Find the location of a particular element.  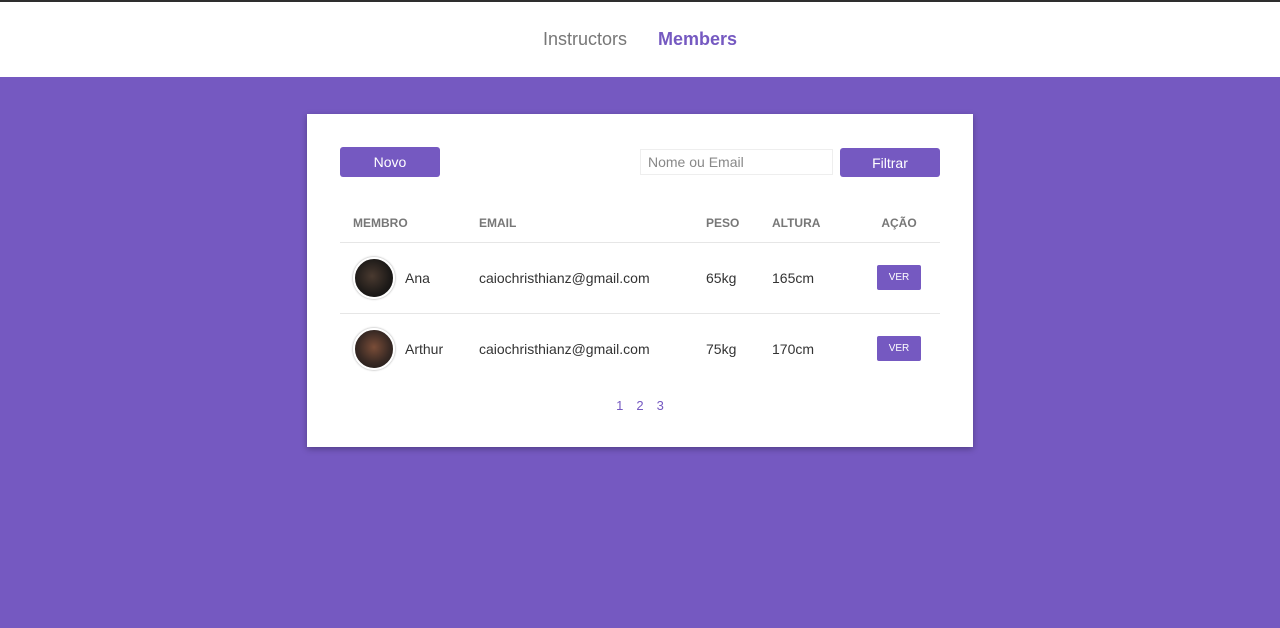

header-action: Ação is located at coordinates (899, 223).